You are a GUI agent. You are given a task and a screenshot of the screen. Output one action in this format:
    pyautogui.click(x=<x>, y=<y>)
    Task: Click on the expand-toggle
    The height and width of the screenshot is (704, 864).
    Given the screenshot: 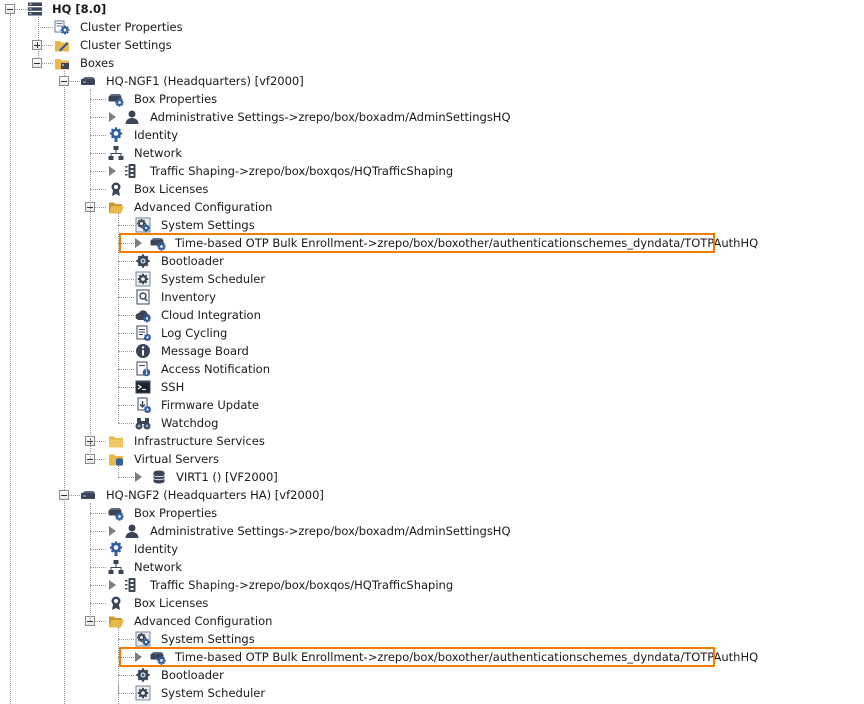 What is the action you would take?
    pyautogui.click(x=37, y=45)
    